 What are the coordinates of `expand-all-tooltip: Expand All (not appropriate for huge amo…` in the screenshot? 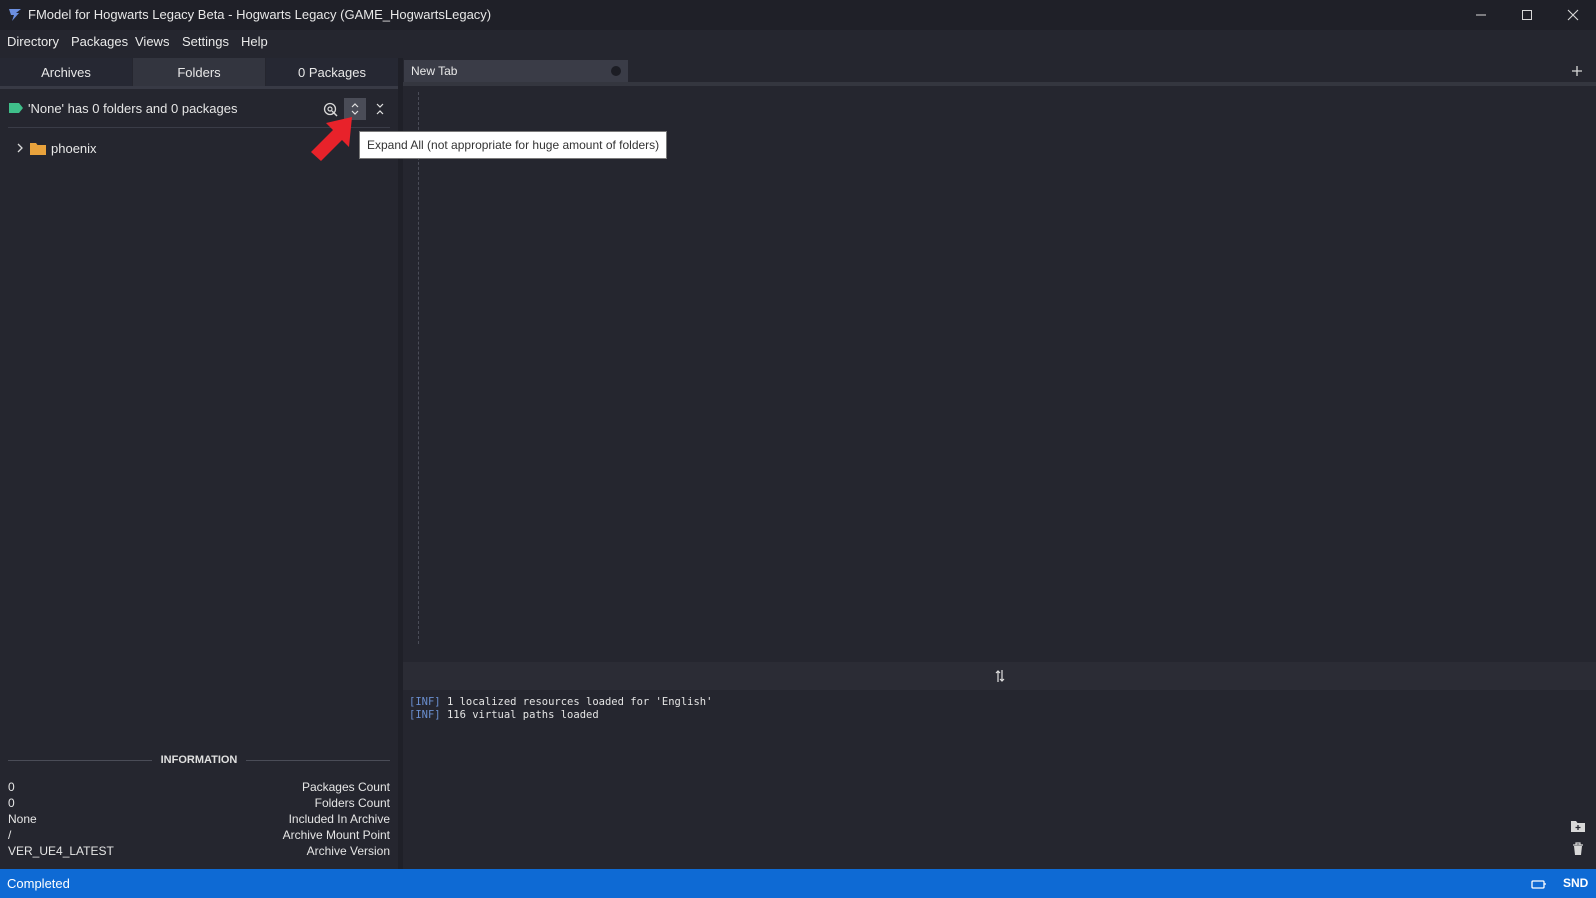 It's located at (513, 145).